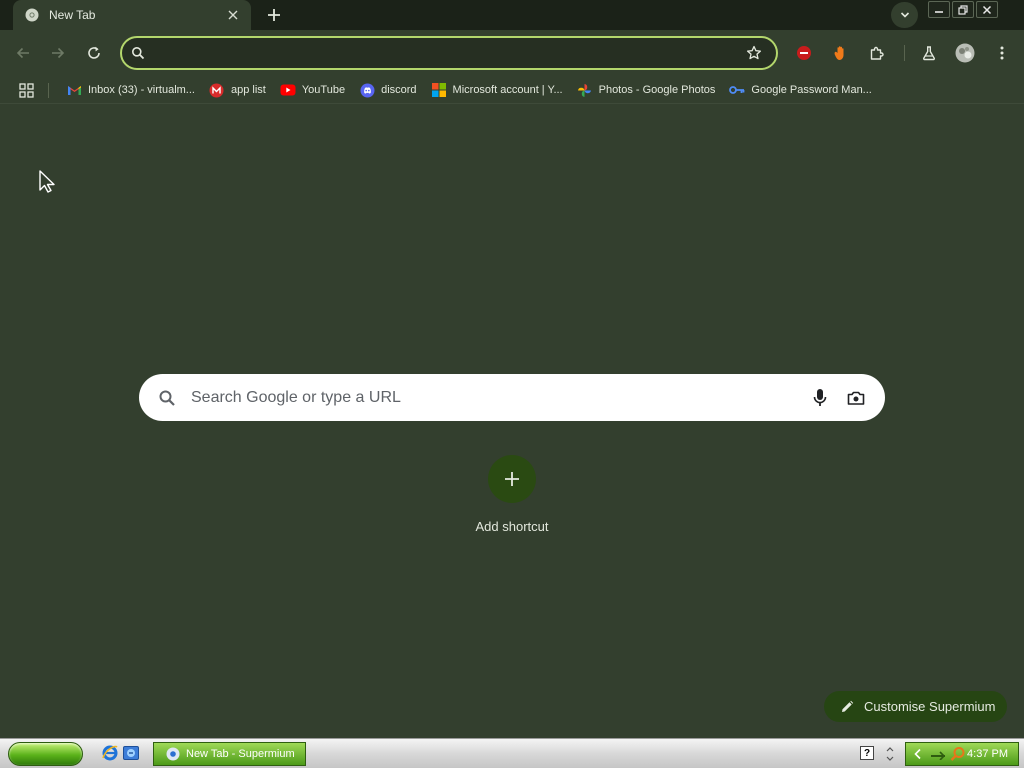 Image resolution: width=1024 pixels, height=768 pixels. I want to click on window-controls, so click(963, 9).